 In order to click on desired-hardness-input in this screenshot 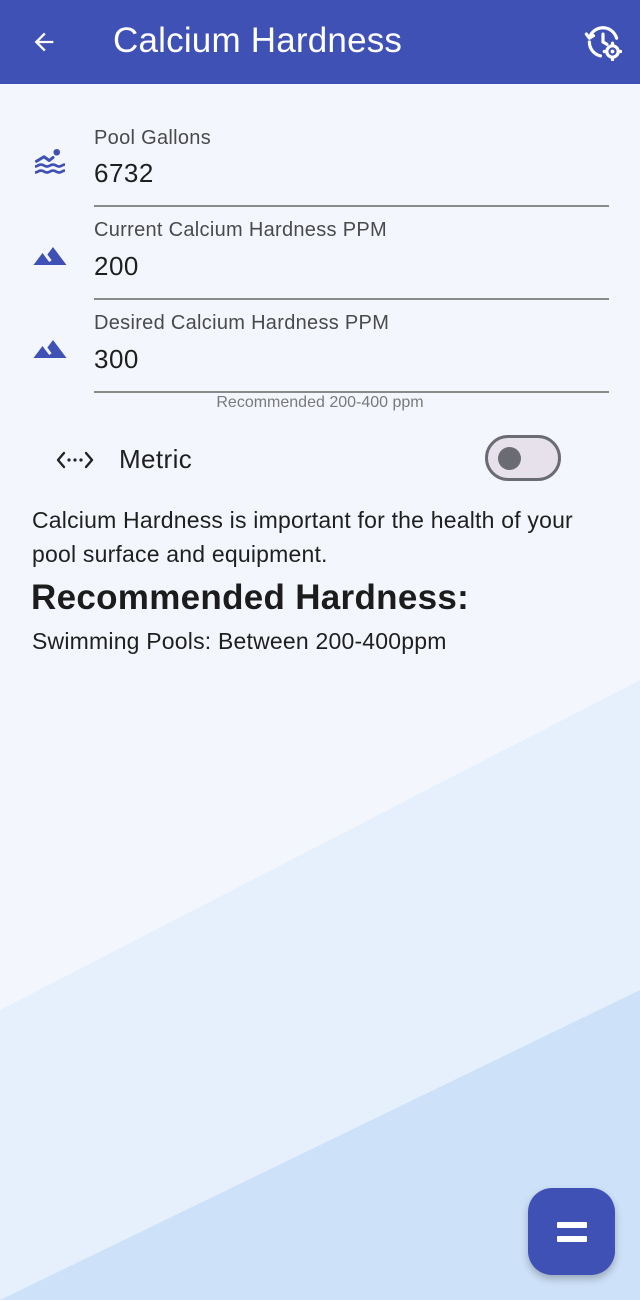, I will do `click(351, 359)`.